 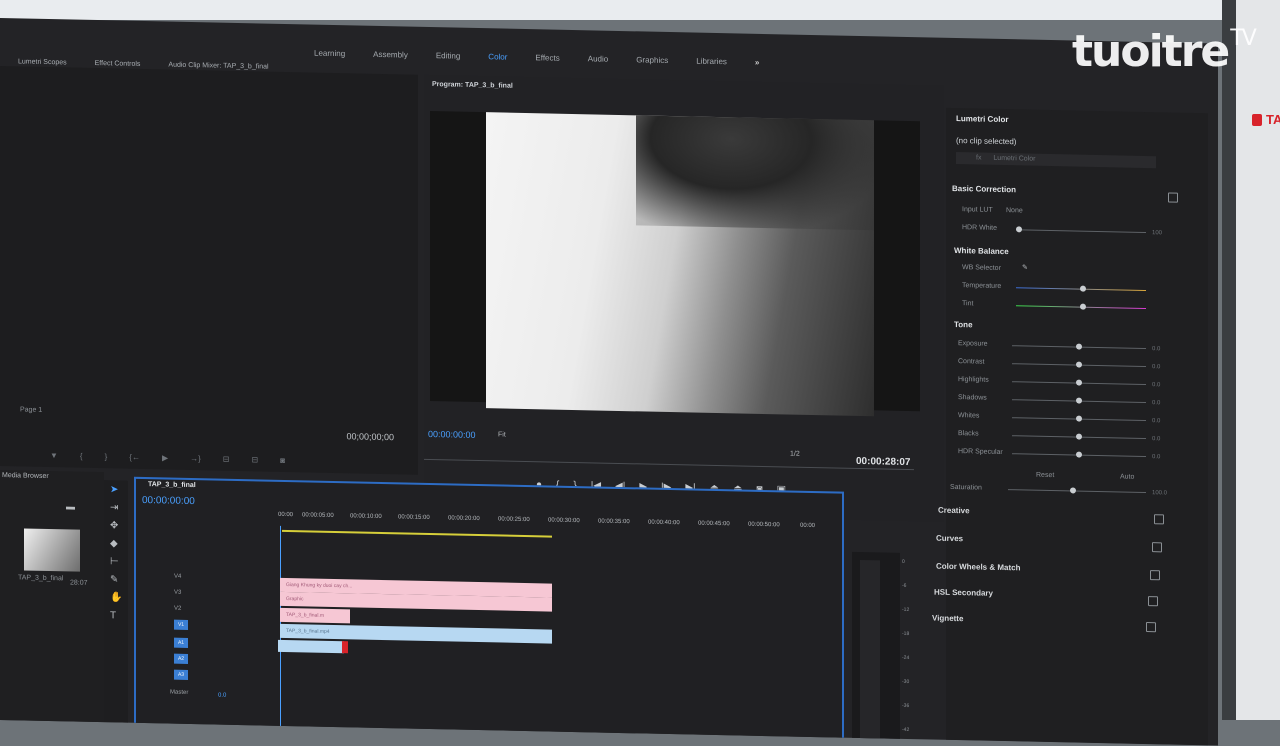 What do you see at coordinates (757, 64) in the screenshot?
I see `workspace-more-button: »` at bounding box center [757, 64].